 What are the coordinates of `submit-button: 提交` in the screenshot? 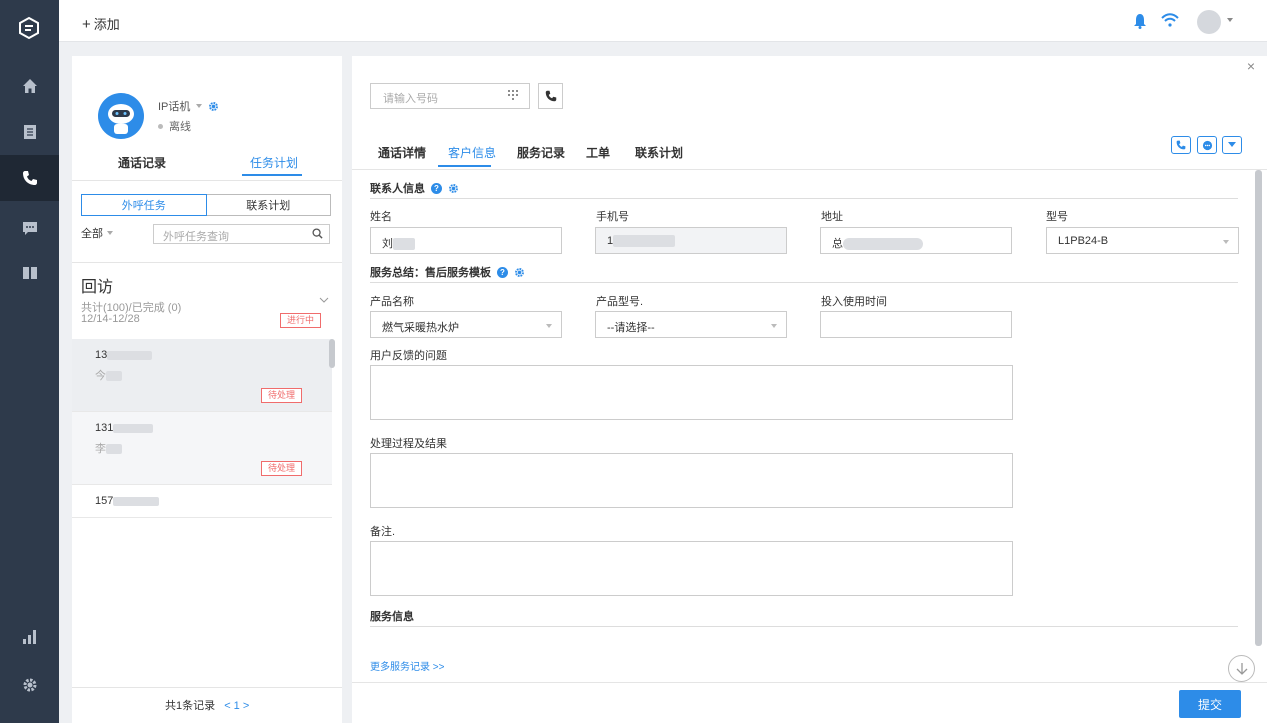 It's located at (1210, 704).